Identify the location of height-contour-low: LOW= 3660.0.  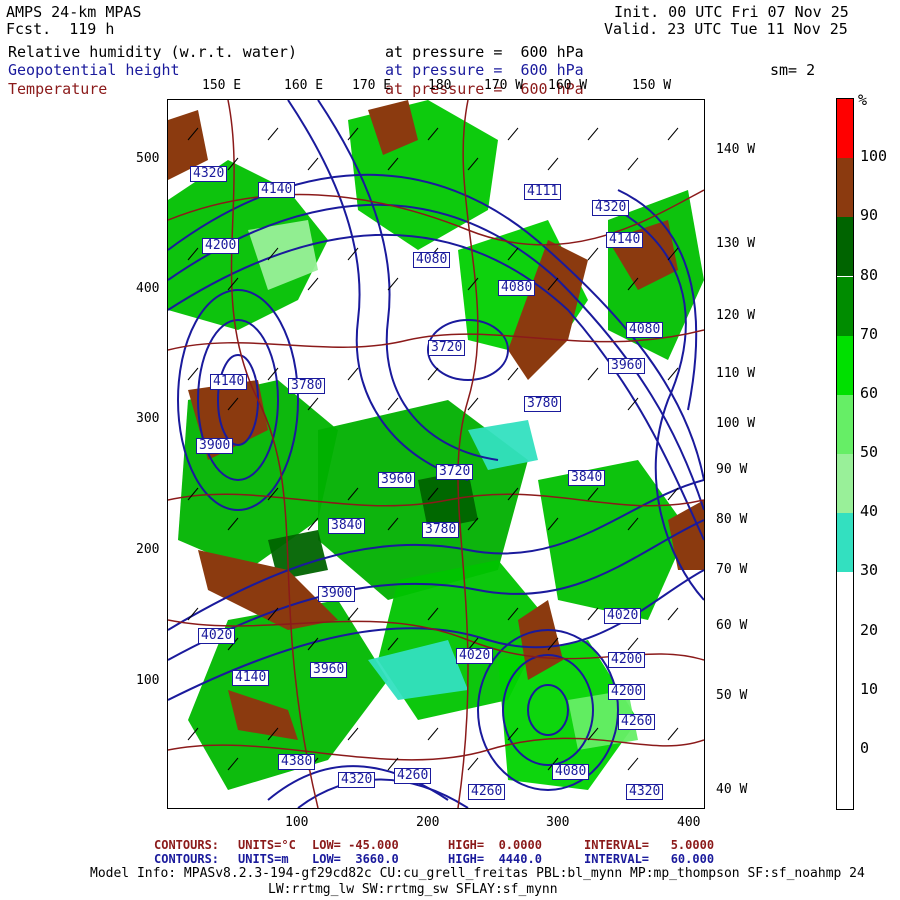
(355, 859).